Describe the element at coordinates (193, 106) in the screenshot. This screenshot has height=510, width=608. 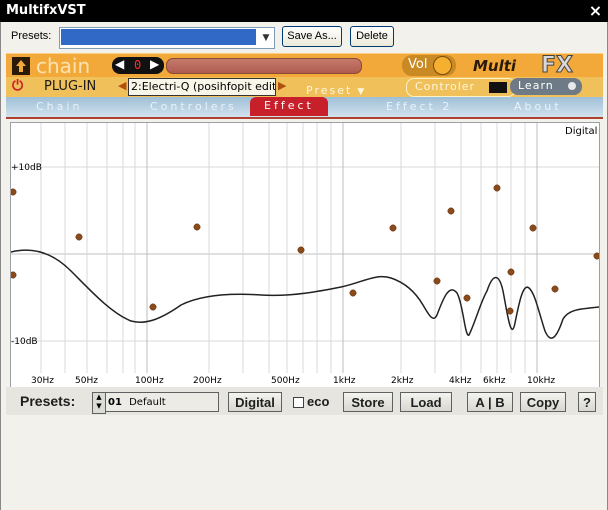
I see `tab-controlers: Controlers` at that location.